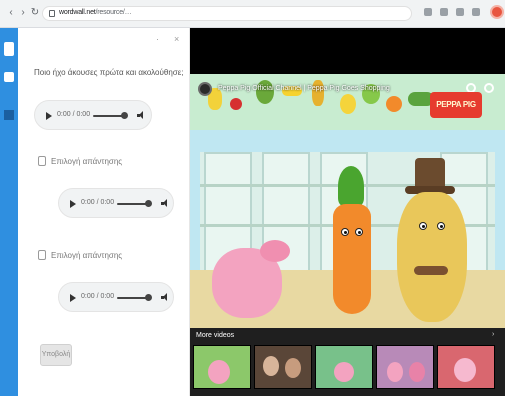  What do you see at coordinates (497, 12) in the screenshot?
I see `profile-avatar` at bounding box center [497, 12].